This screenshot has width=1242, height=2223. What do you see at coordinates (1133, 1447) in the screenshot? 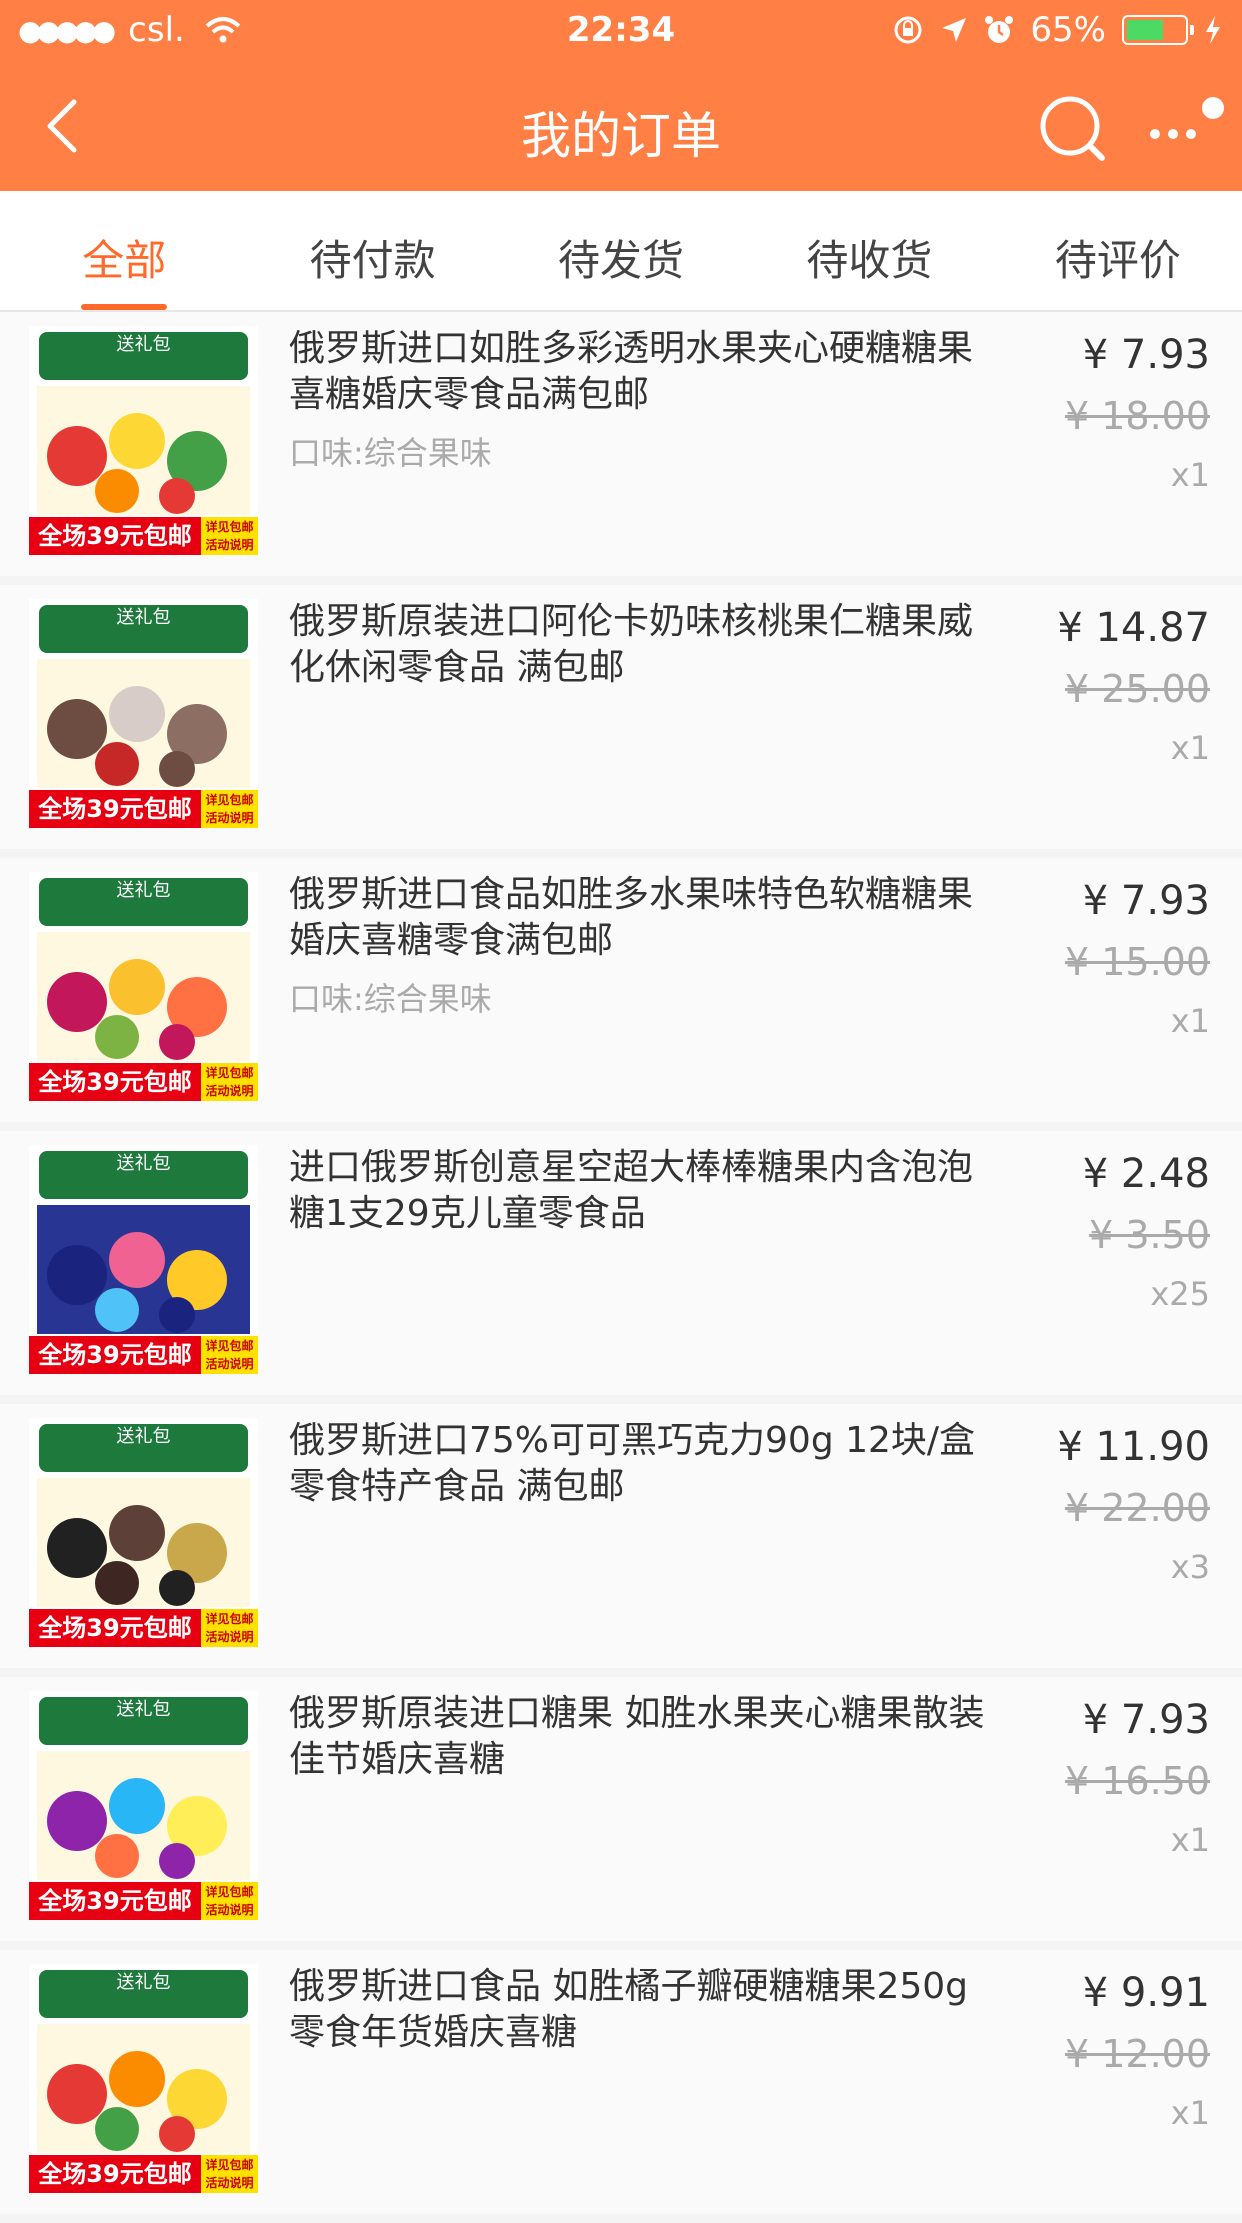
I see `product-price: ¥ 11.90` at bounding box center [1133, 1447].